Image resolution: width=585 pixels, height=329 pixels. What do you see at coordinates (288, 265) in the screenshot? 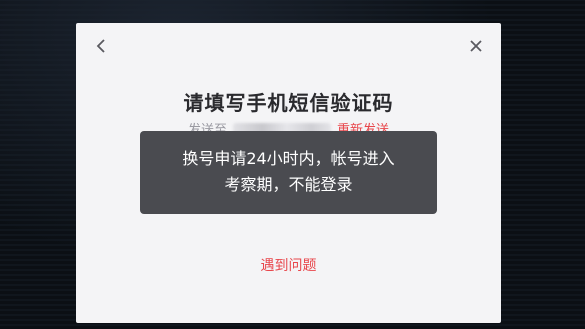
I see `problem-link: 遇到问题` at bounding box center [288, 265].